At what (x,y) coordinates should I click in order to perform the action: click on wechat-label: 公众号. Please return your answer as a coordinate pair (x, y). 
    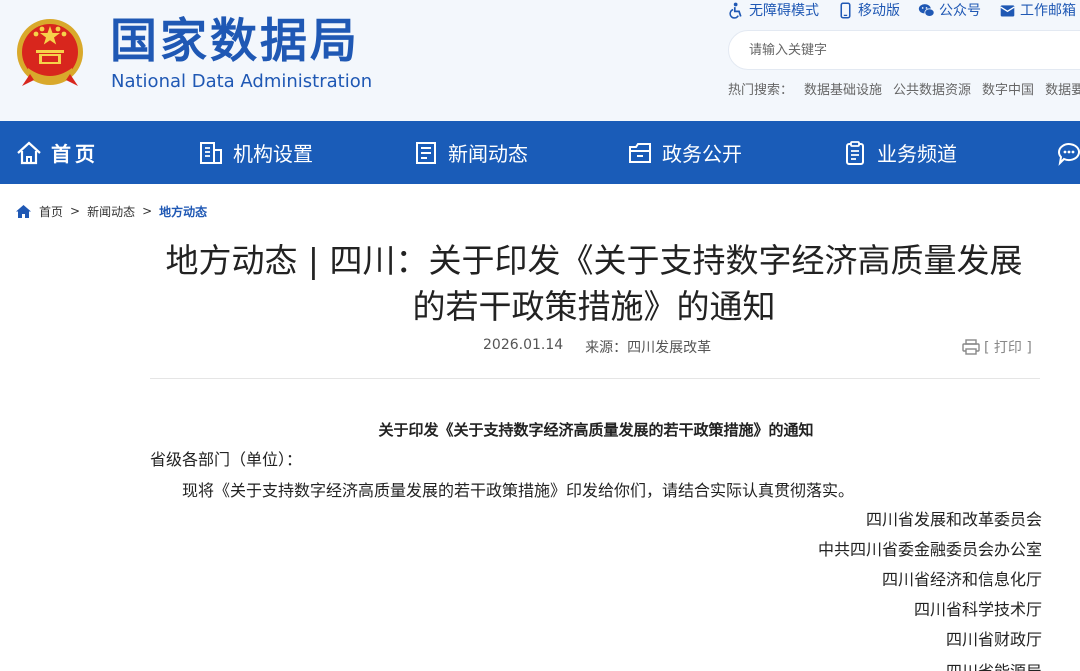
    Looking at the image, I should click on (960, 11).